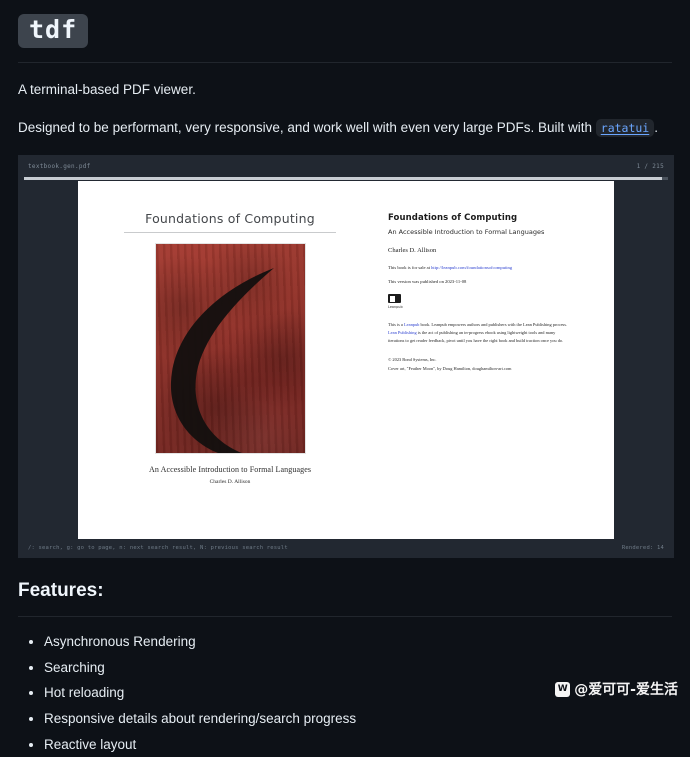 This screenshot has width=690, height=757. I want to click on watermark-text: @爱可可-爱生活, so click(626, 690).